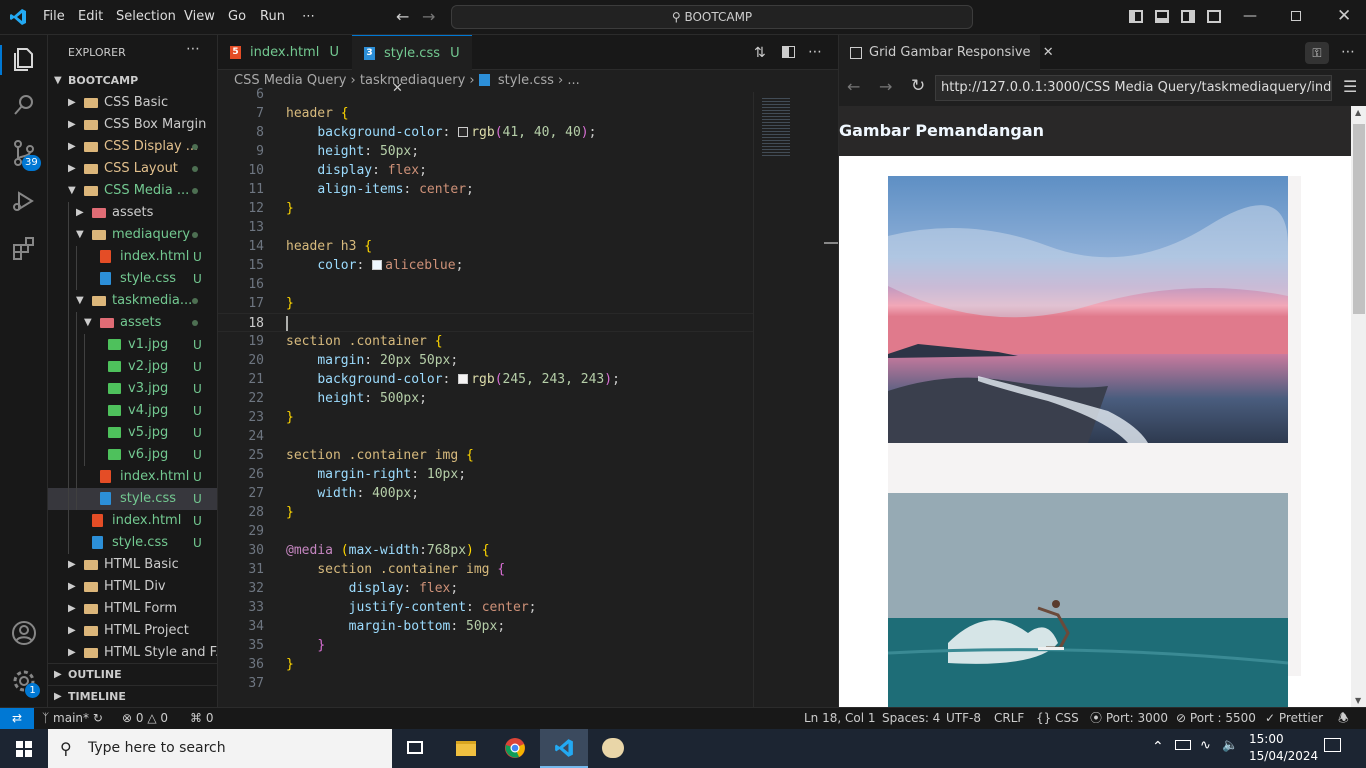 Image resolution: width=1366 pixels, height=768 pixels. What do you see at coordinates (199, 16) in the screenshot?
I see `menu-view: View` at bounding box center [199, 16].